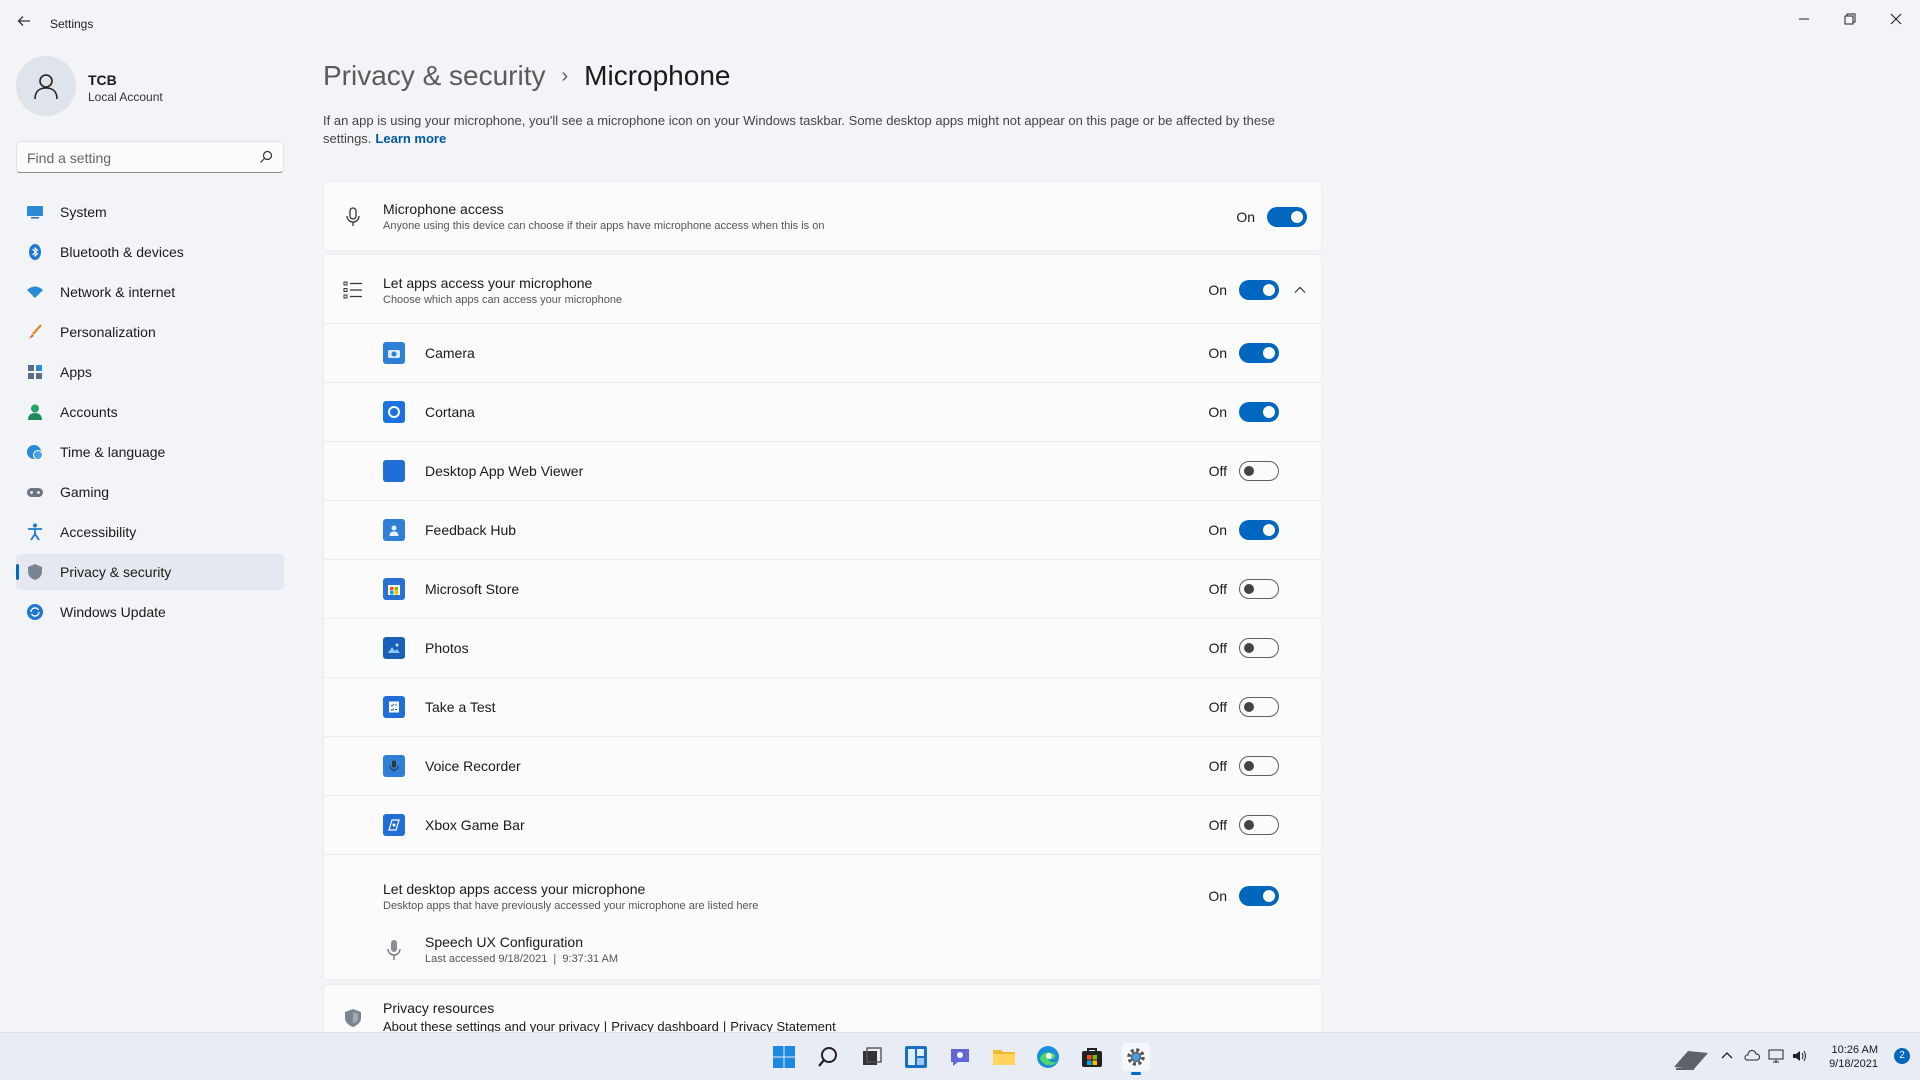  I want to click on sidebar-item-label: Network & internet, so click(118, 292).